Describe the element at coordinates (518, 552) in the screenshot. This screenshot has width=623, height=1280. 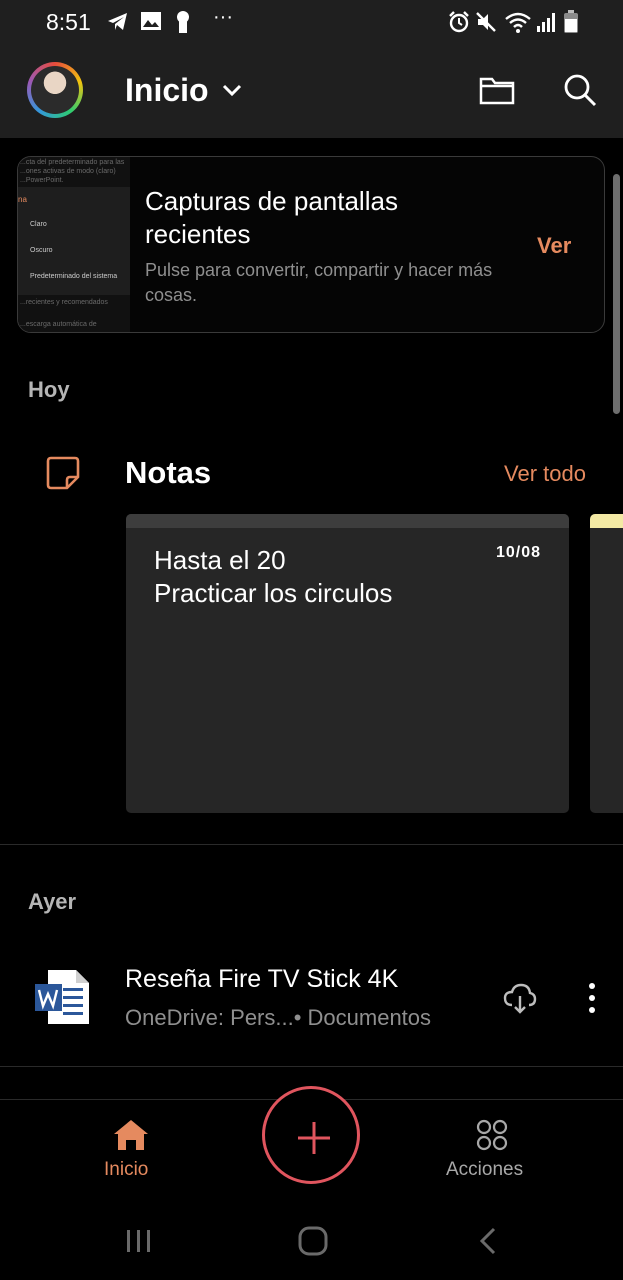
I see `note-date: 10/08` at that location.